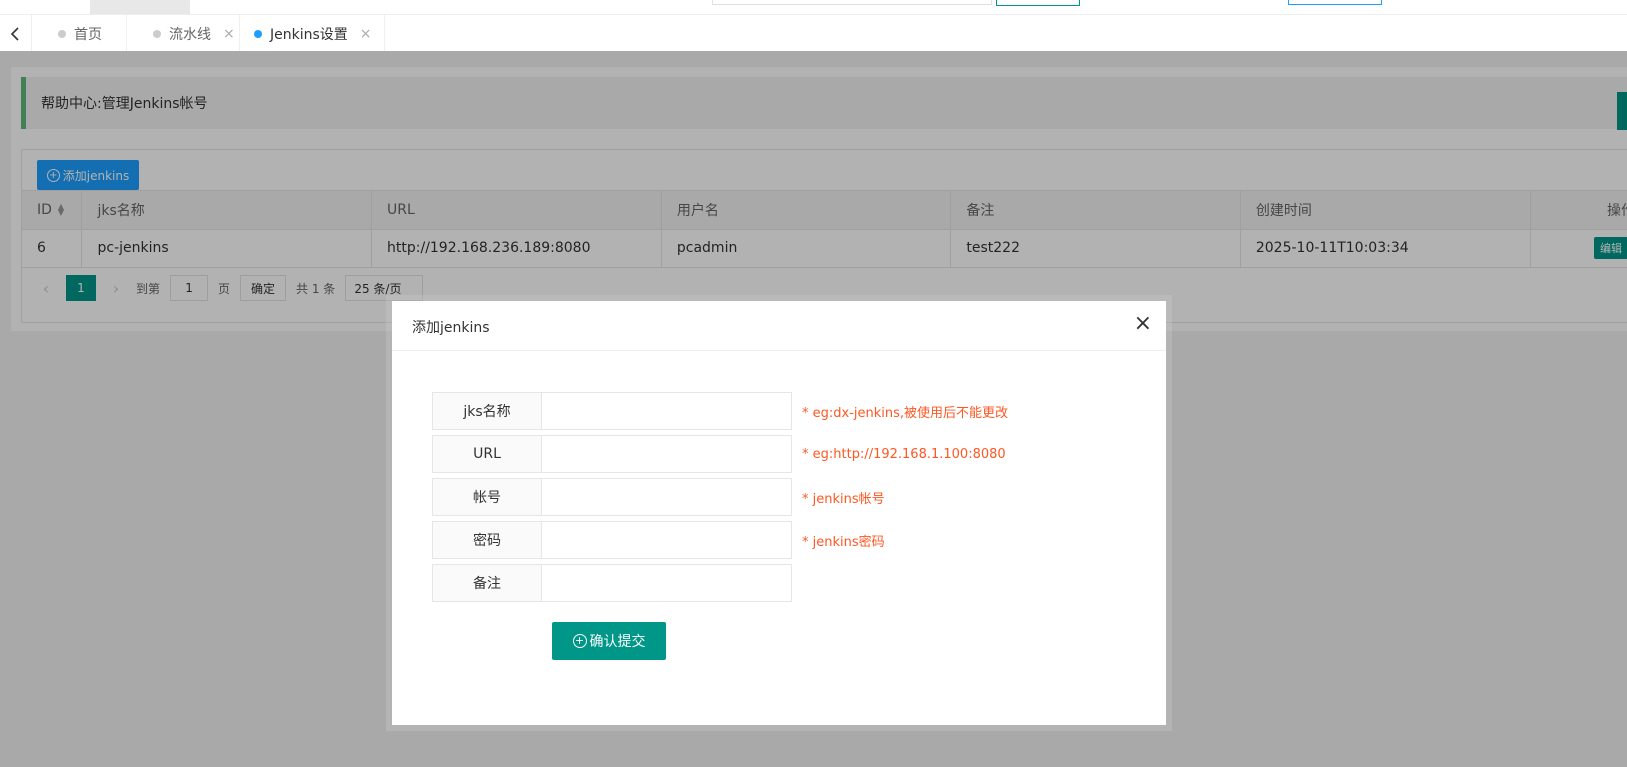 The width and height of the screenshot is (1627, 767). Describe the element at coordinates (843, 499) in the screenshot. I see `field-hint: * jenkins帐号` at that location.